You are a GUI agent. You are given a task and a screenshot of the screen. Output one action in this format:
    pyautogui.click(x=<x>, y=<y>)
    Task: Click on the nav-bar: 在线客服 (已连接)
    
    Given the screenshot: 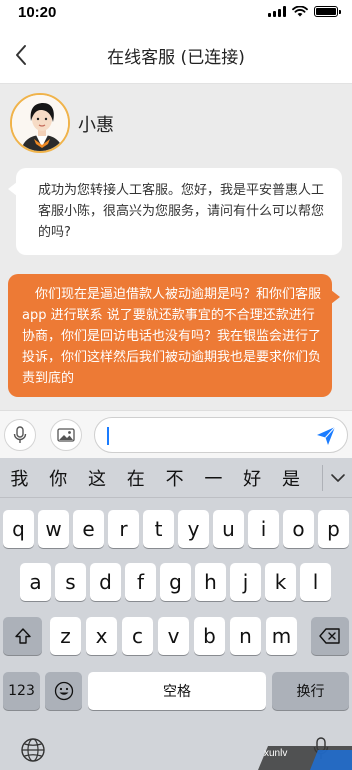 What is the action you would take?
    pyautogui.click(x=176, y=55)
    